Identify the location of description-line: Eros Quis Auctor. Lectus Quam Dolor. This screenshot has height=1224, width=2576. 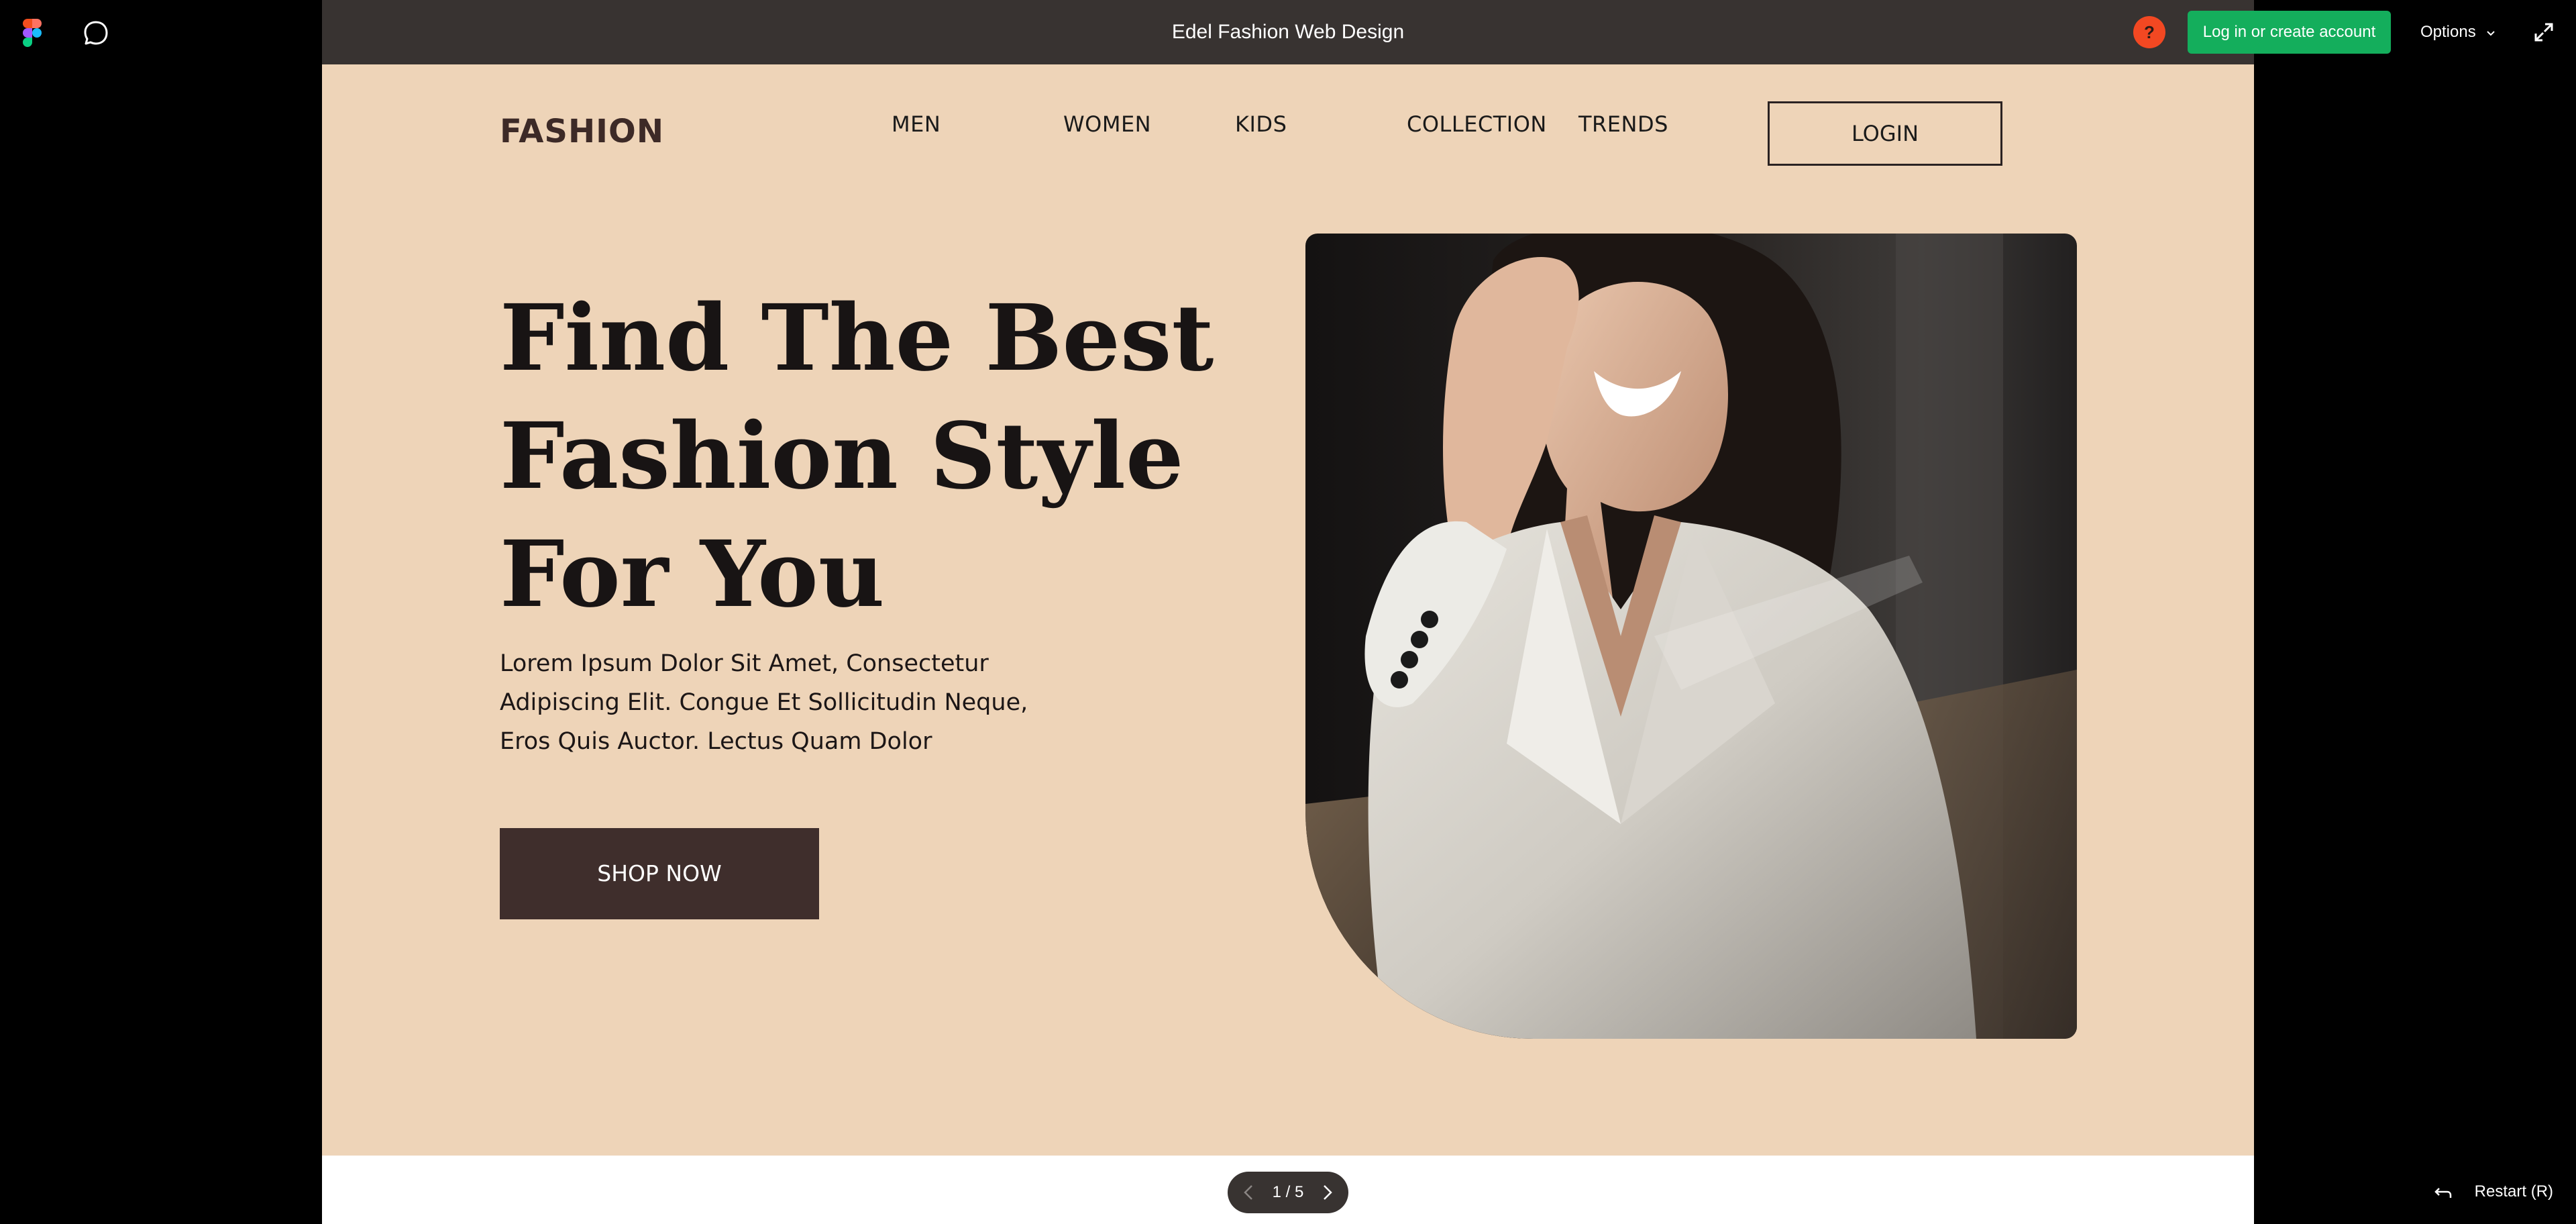
(716, 741).